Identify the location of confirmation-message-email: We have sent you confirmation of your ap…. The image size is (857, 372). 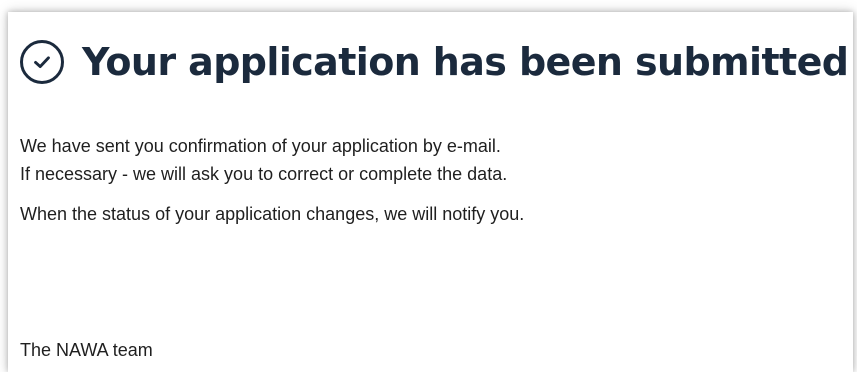
(260, 146).